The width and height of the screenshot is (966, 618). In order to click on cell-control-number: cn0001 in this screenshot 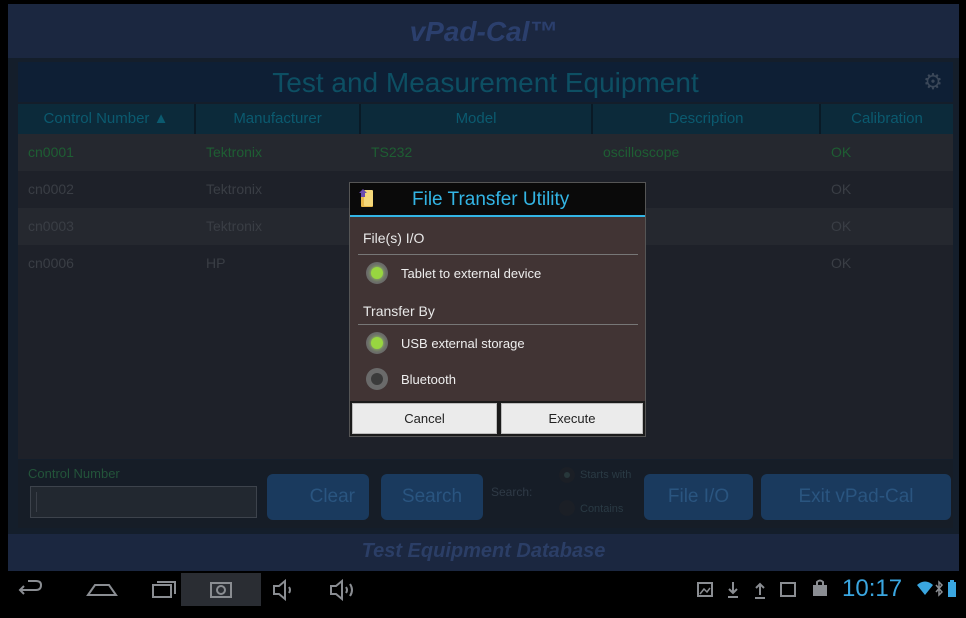, I will do `click(51, 152)`.